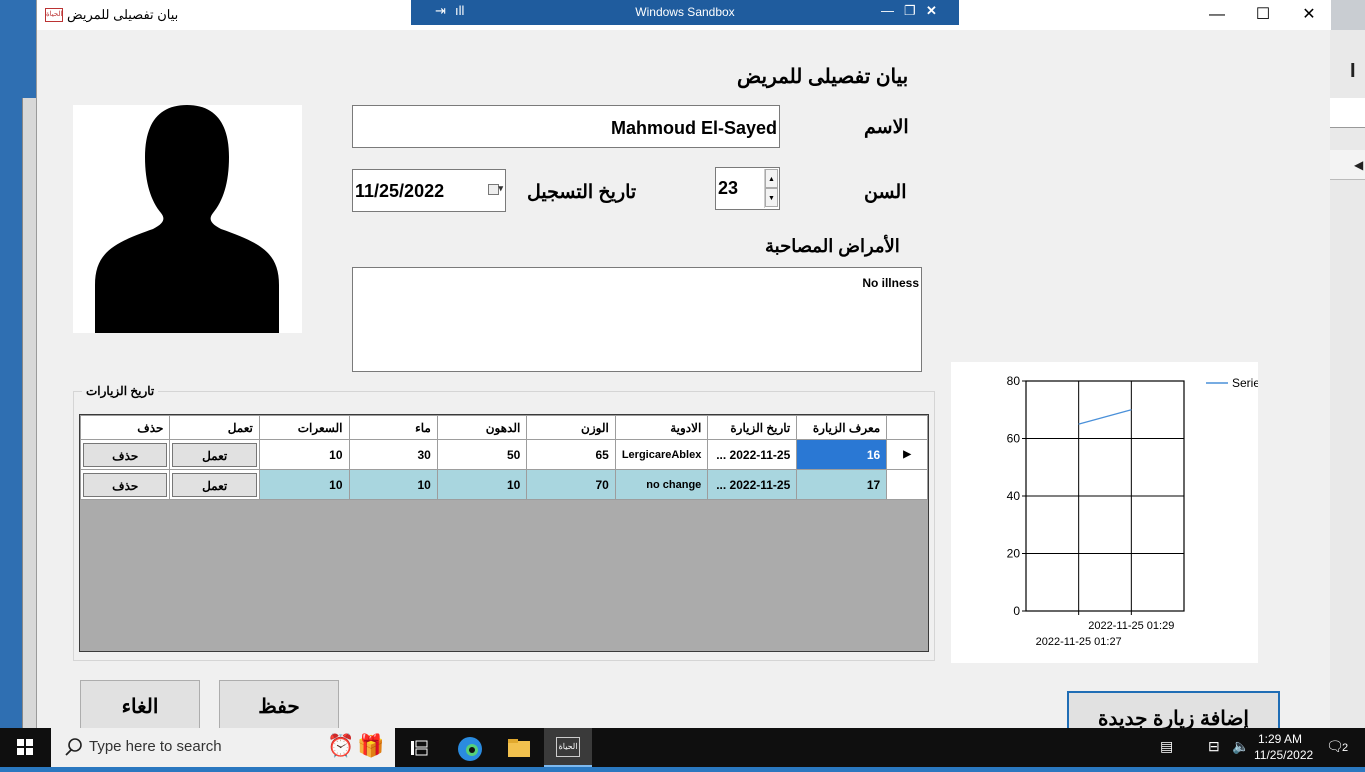  Describe the element at coordinates (1263, 15) in the screenshot. I see `maximize-button: ☐` at that location.